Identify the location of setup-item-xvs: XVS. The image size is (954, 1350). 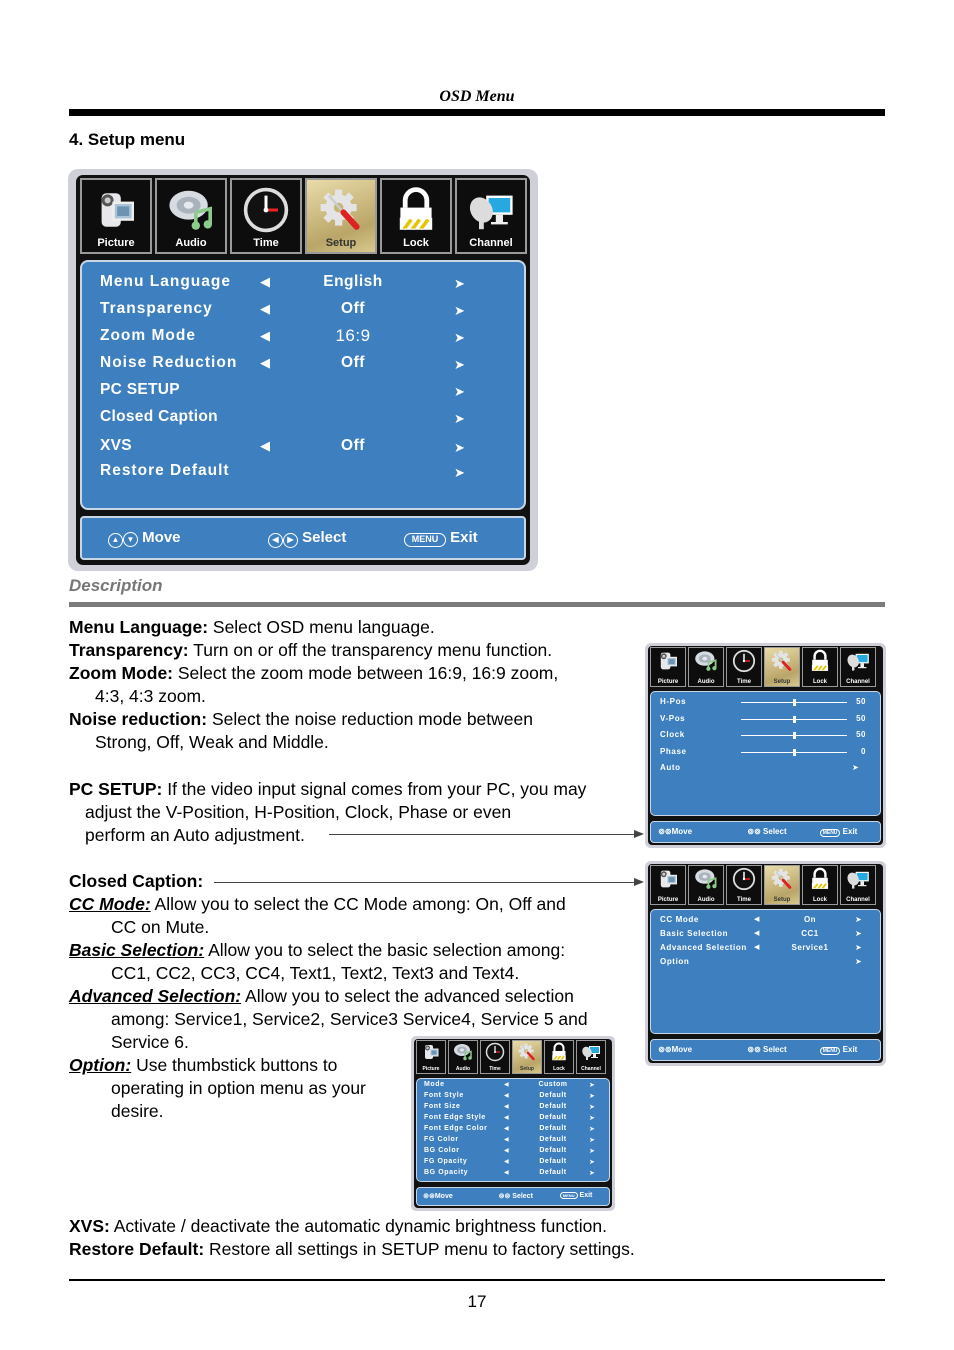
(116, 446).